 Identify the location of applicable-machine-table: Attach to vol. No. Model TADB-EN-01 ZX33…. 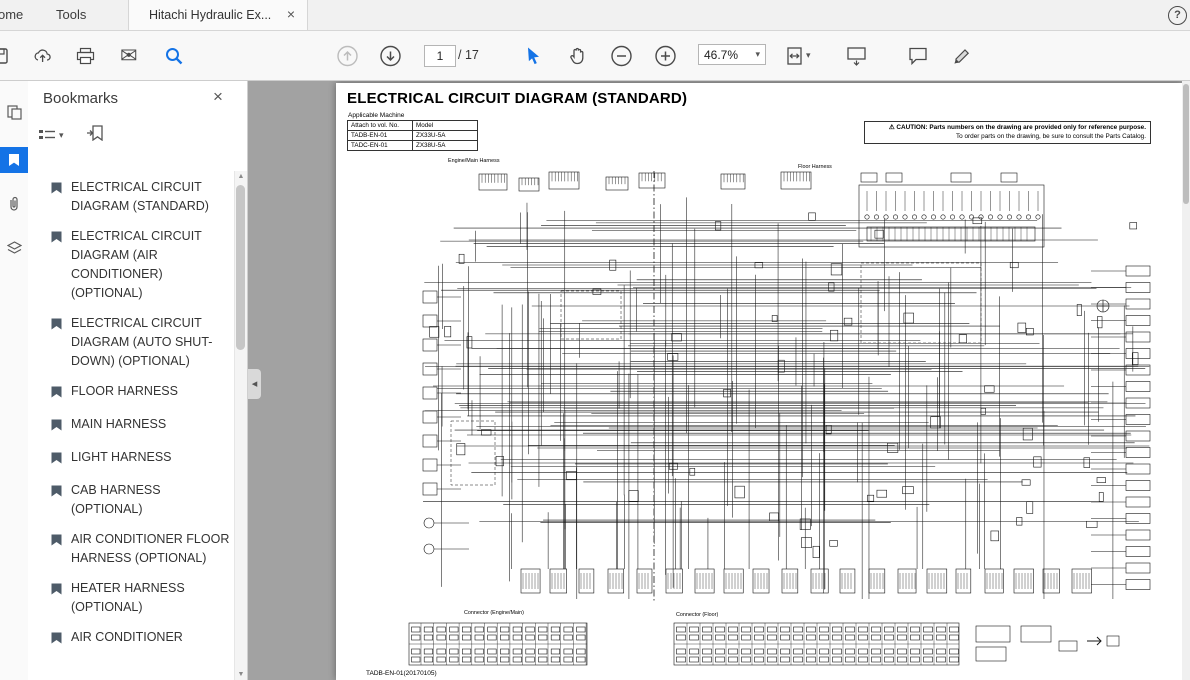
(412, 135).